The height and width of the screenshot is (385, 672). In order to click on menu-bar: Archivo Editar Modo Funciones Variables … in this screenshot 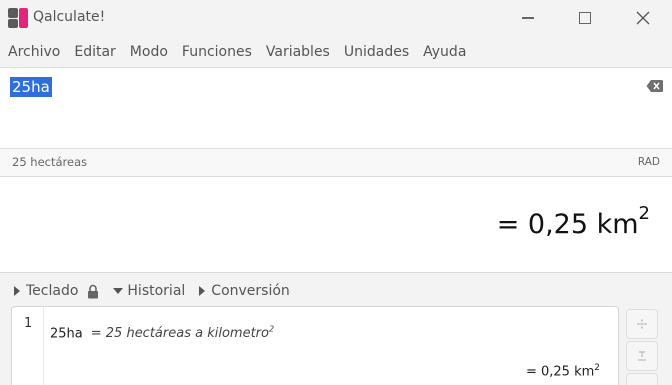, I will do `click(236, 52)`.